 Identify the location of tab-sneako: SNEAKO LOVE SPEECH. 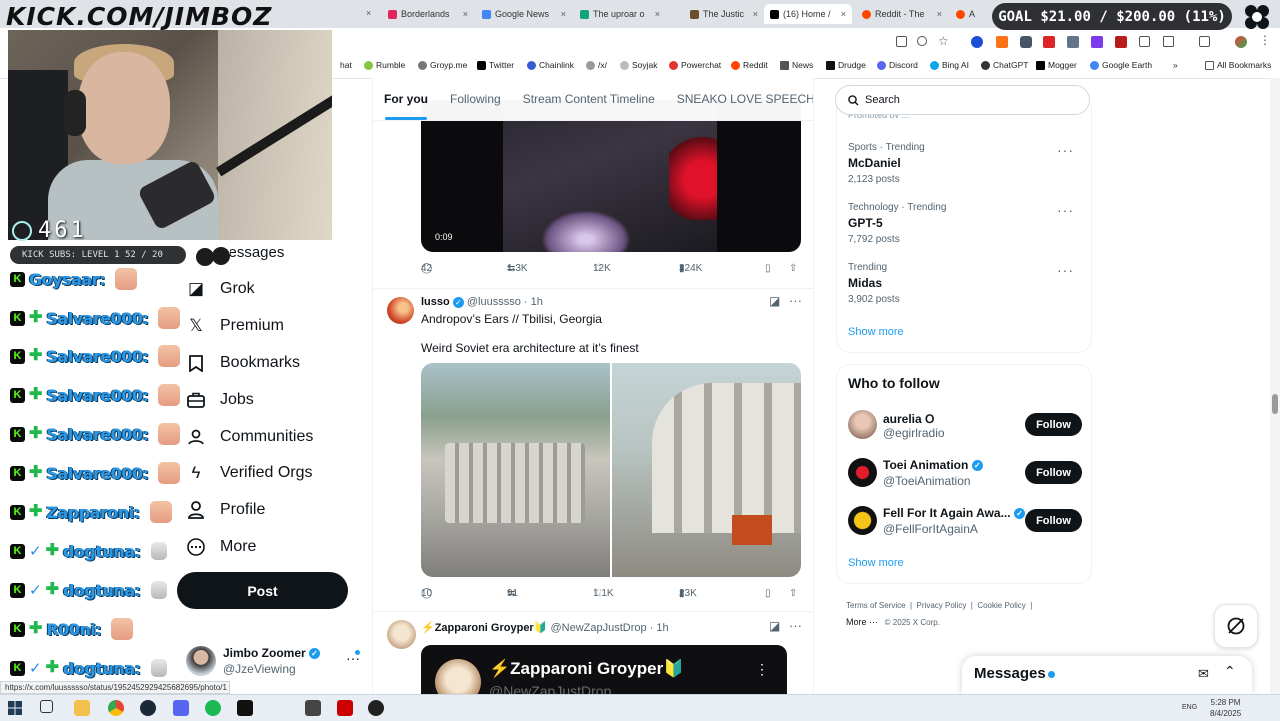
(739, 99).